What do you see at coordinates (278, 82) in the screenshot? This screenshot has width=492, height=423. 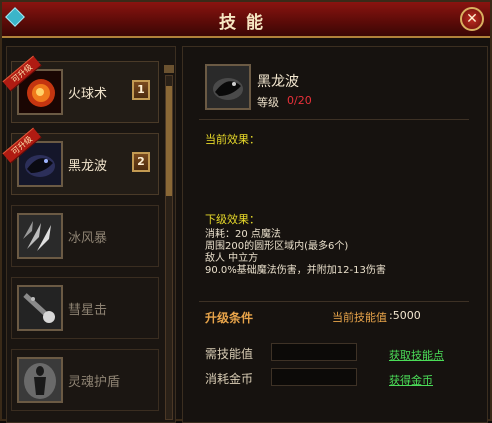 I see `selected-skill-name: 黑龙波` at bounding box center [278, 82].